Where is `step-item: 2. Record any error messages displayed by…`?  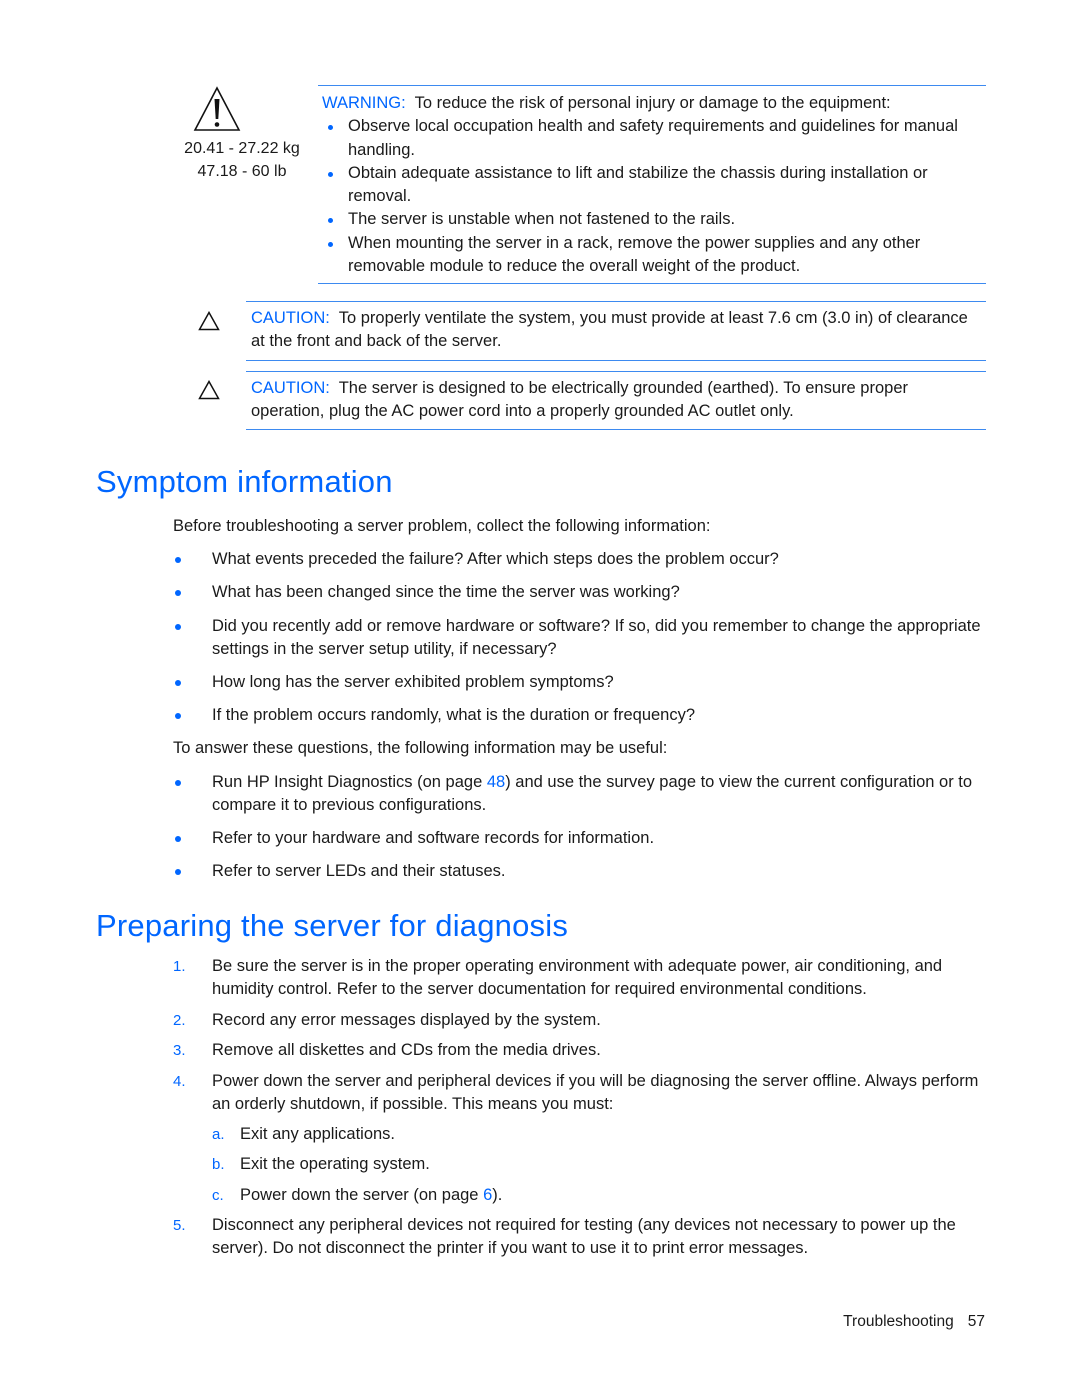 step-item: 2. Record any error messages displayed by… is located at coordinates (580, 1020).